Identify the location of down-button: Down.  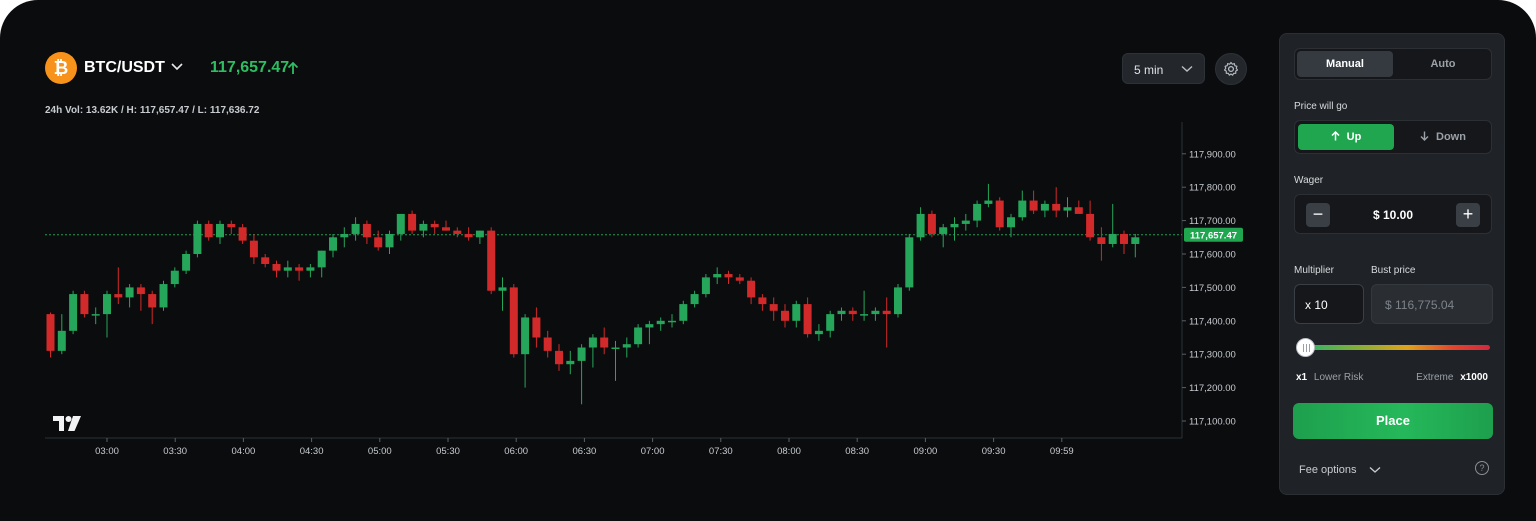
(1443, 137).